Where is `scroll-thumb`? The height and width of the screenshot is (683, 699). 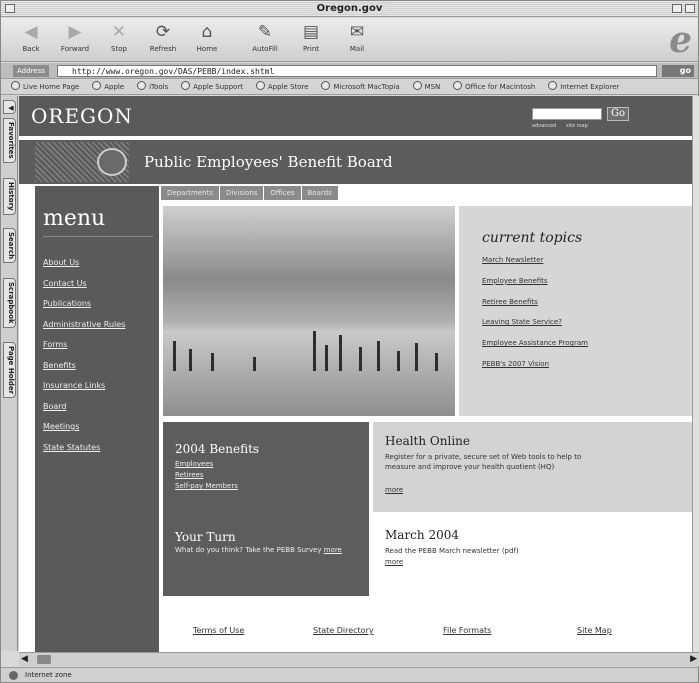
scroll-thumb is located at coordinates (44, 659).